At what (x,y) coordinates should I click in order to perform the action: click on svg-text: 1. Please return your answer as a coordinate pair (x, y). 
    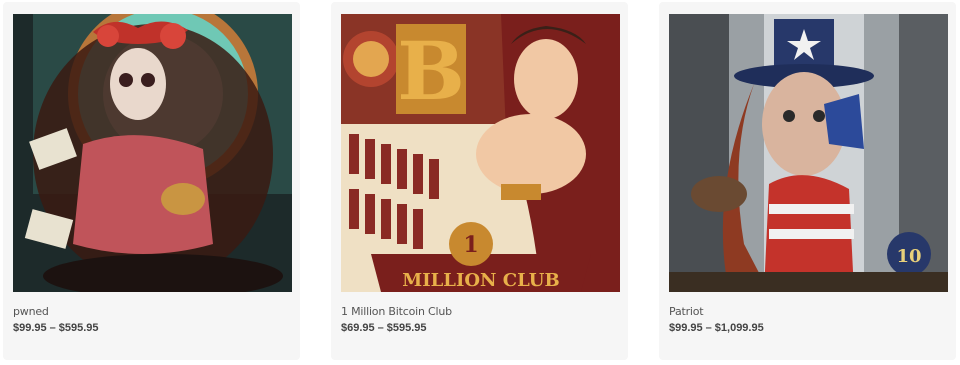
    Looking at the image, I should click on (470, 245).